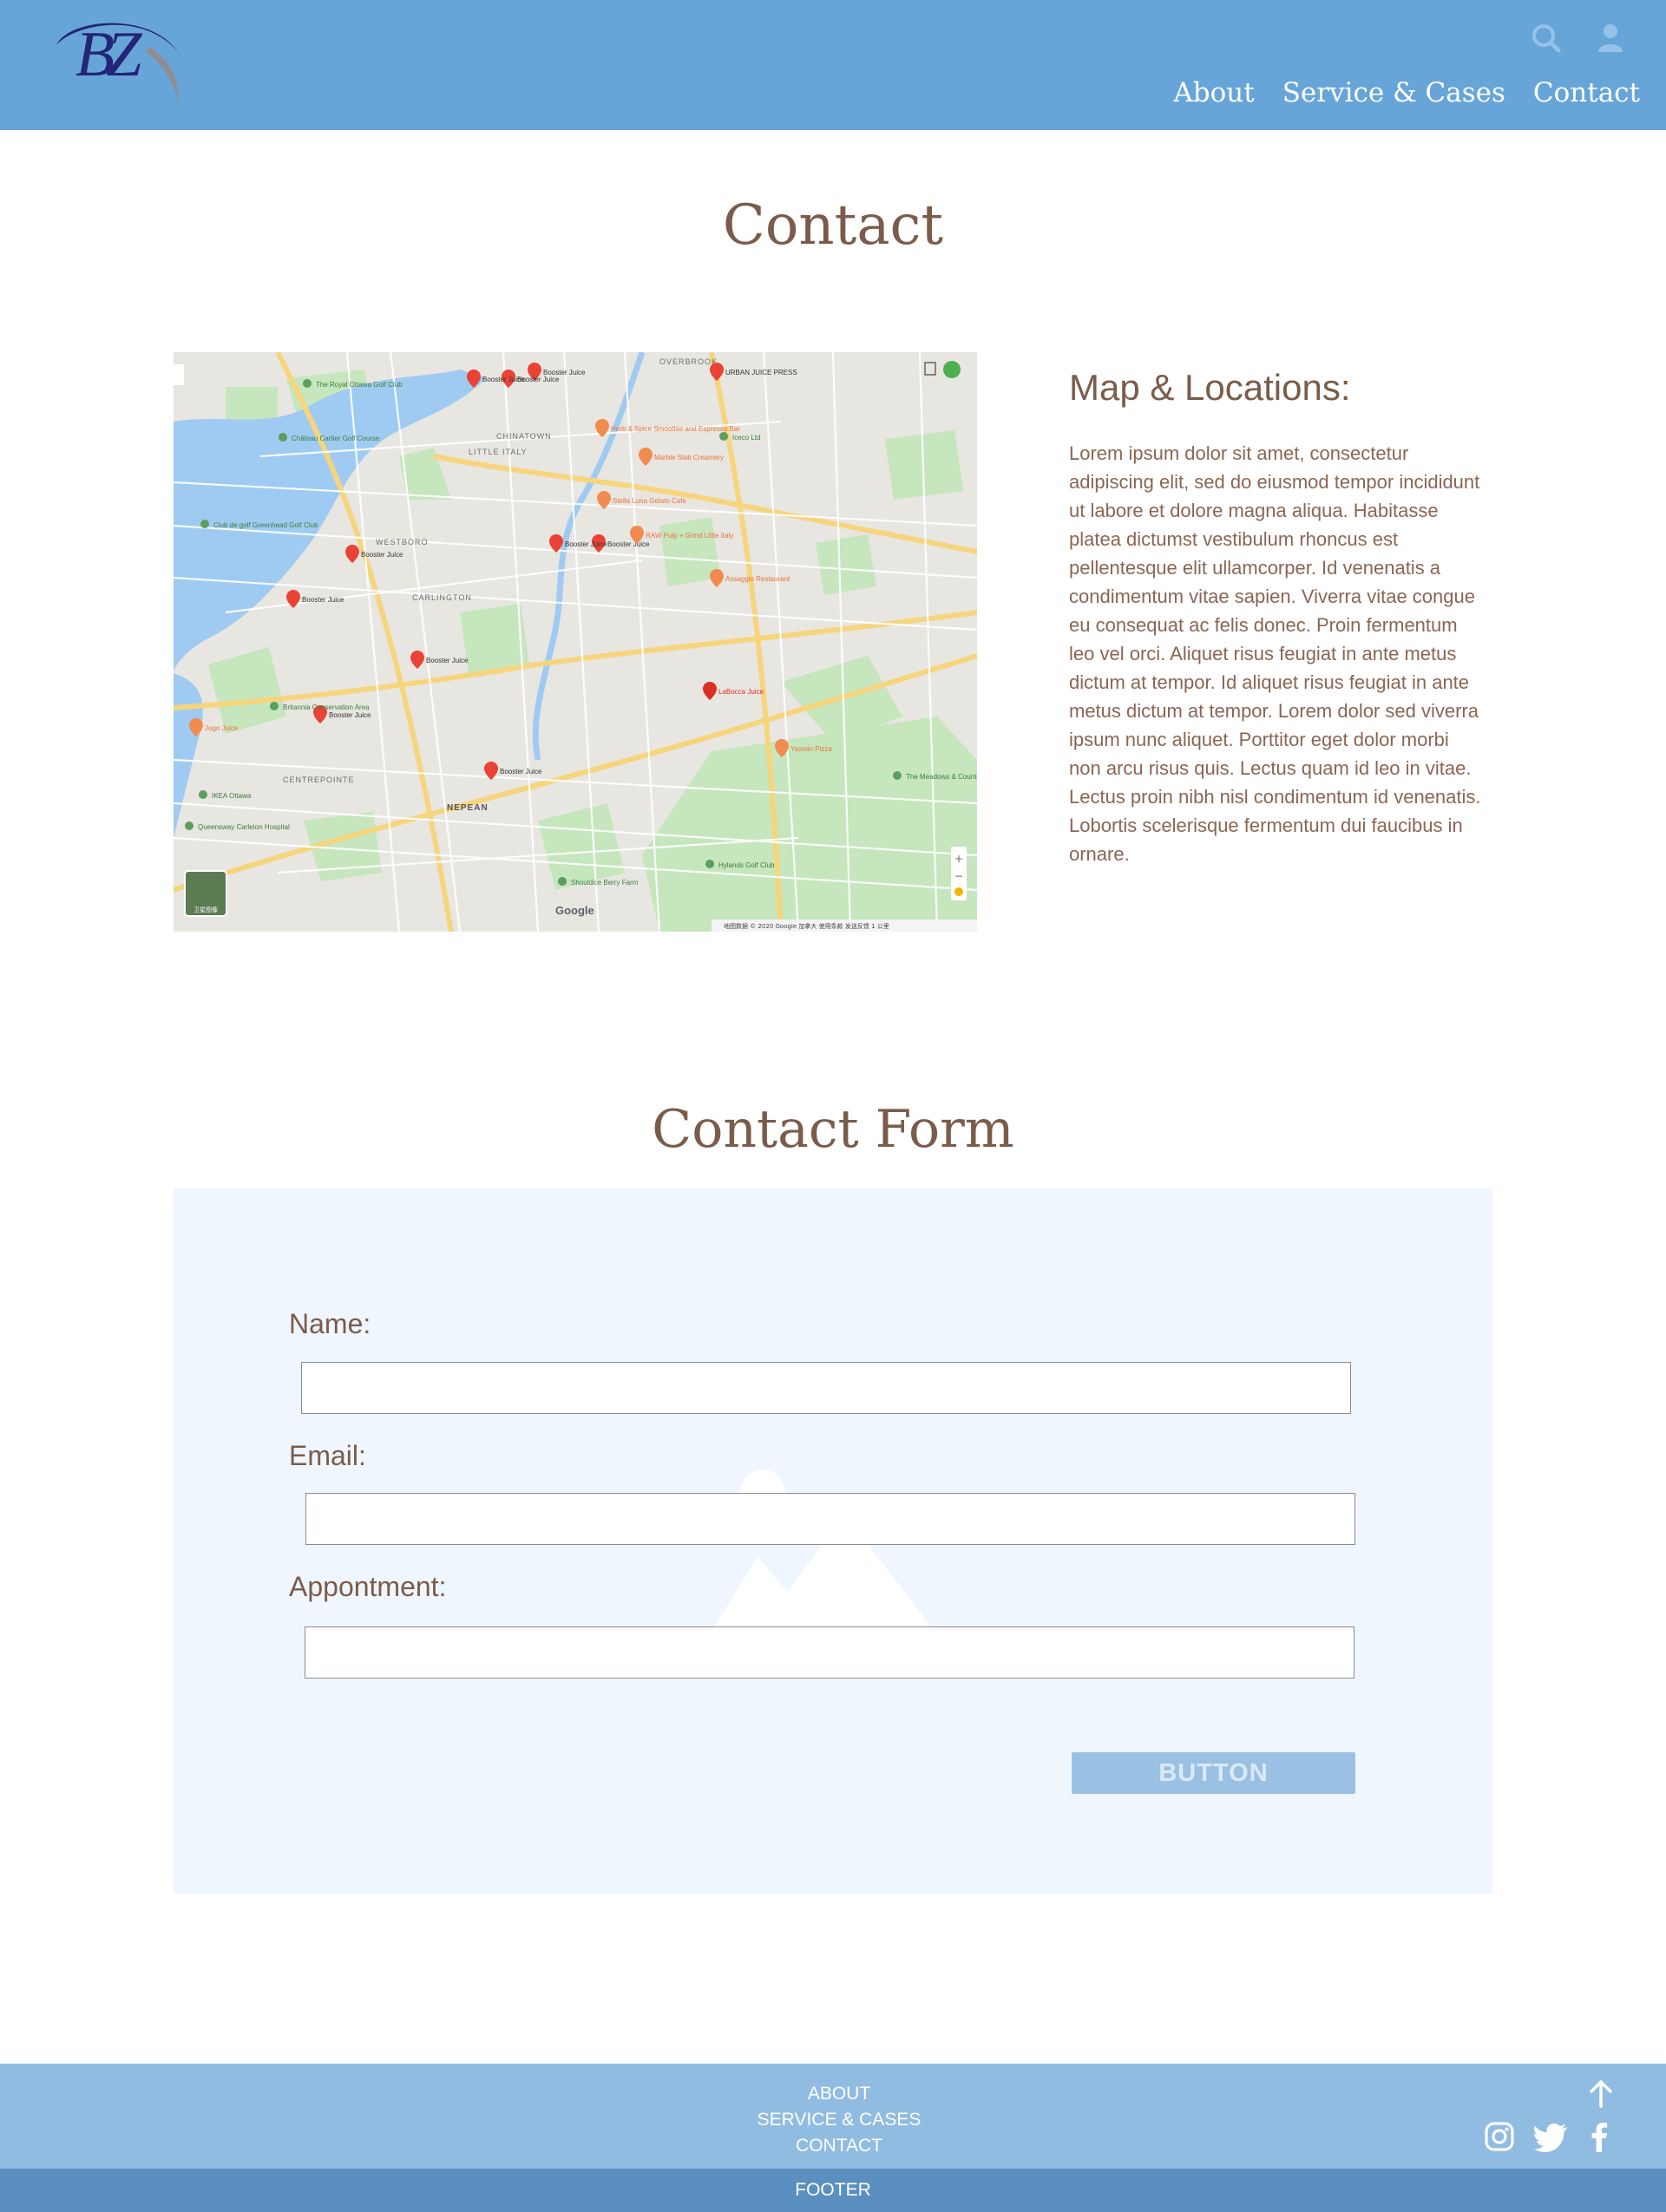 The height and width of the screenshot is (2212, 1666). I want to click on email-label: Email:, so click(327, 1456).